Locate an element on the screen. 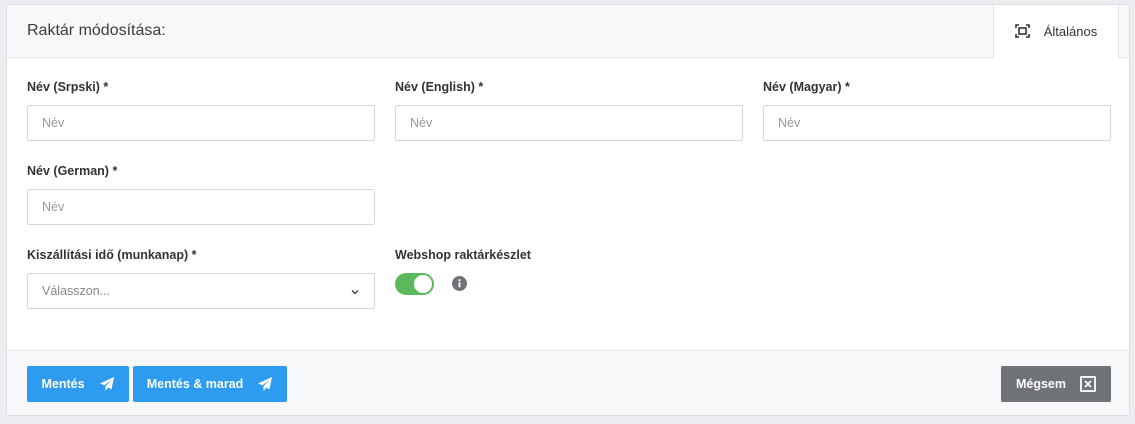 The width and height of the screenshot is (1135, 424). save-button: Mentés is located at coordinates (78, 384).